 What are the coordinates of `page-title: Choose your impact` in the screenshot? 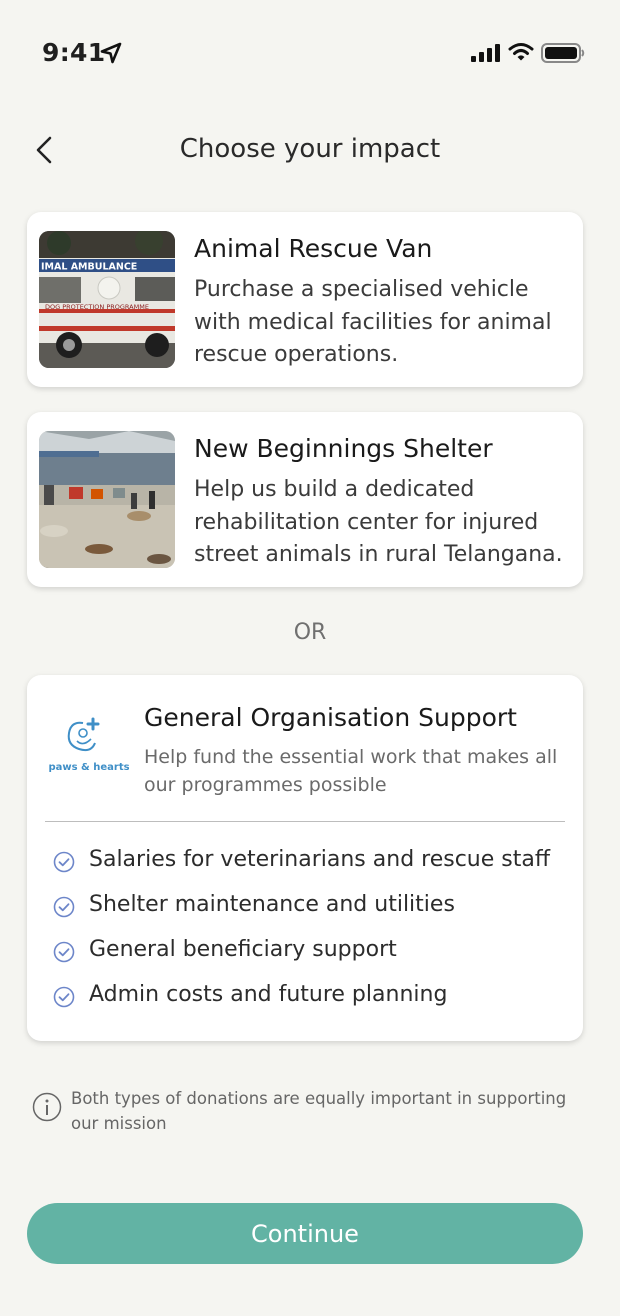 It's located at (310, 149).